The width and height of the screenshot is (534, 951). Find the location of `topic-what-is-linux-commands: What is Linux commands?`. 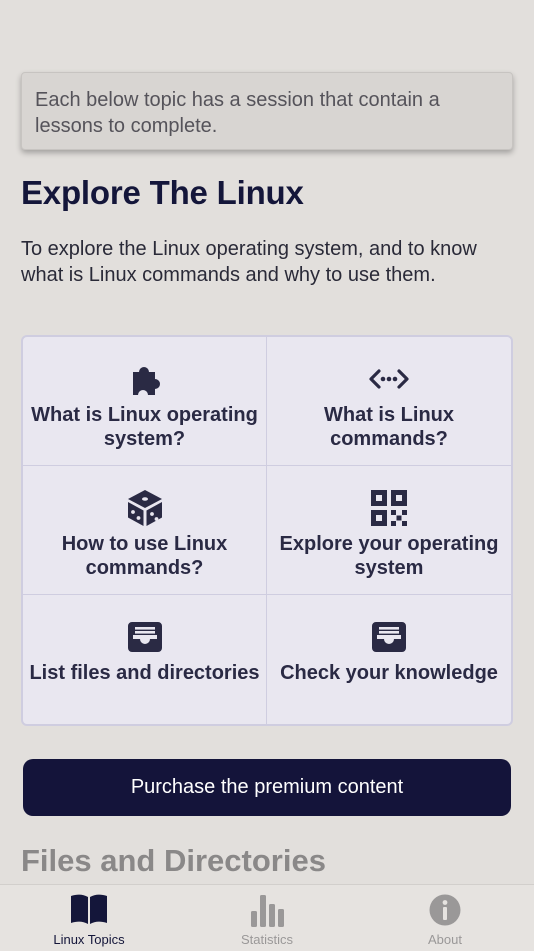

topic-what-is-linux-commands: What is Linux commands? is located at coordinates (389, 401).